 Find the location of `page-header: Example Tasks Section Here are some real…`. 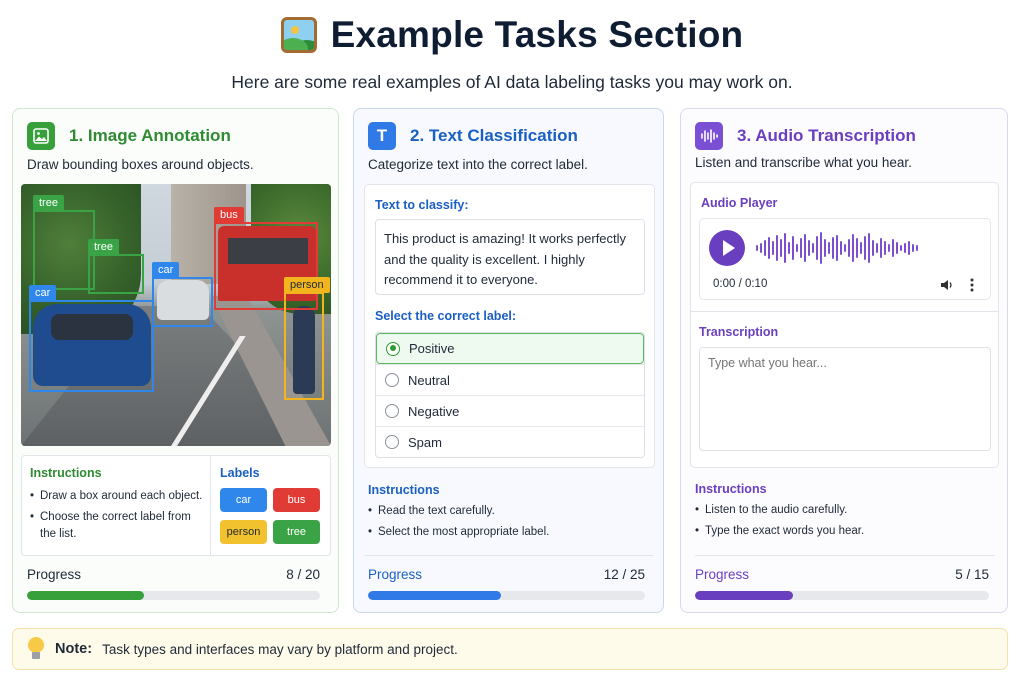

page-header: Example Tasks Section Here are some real… is located at coordinates (512, 53).